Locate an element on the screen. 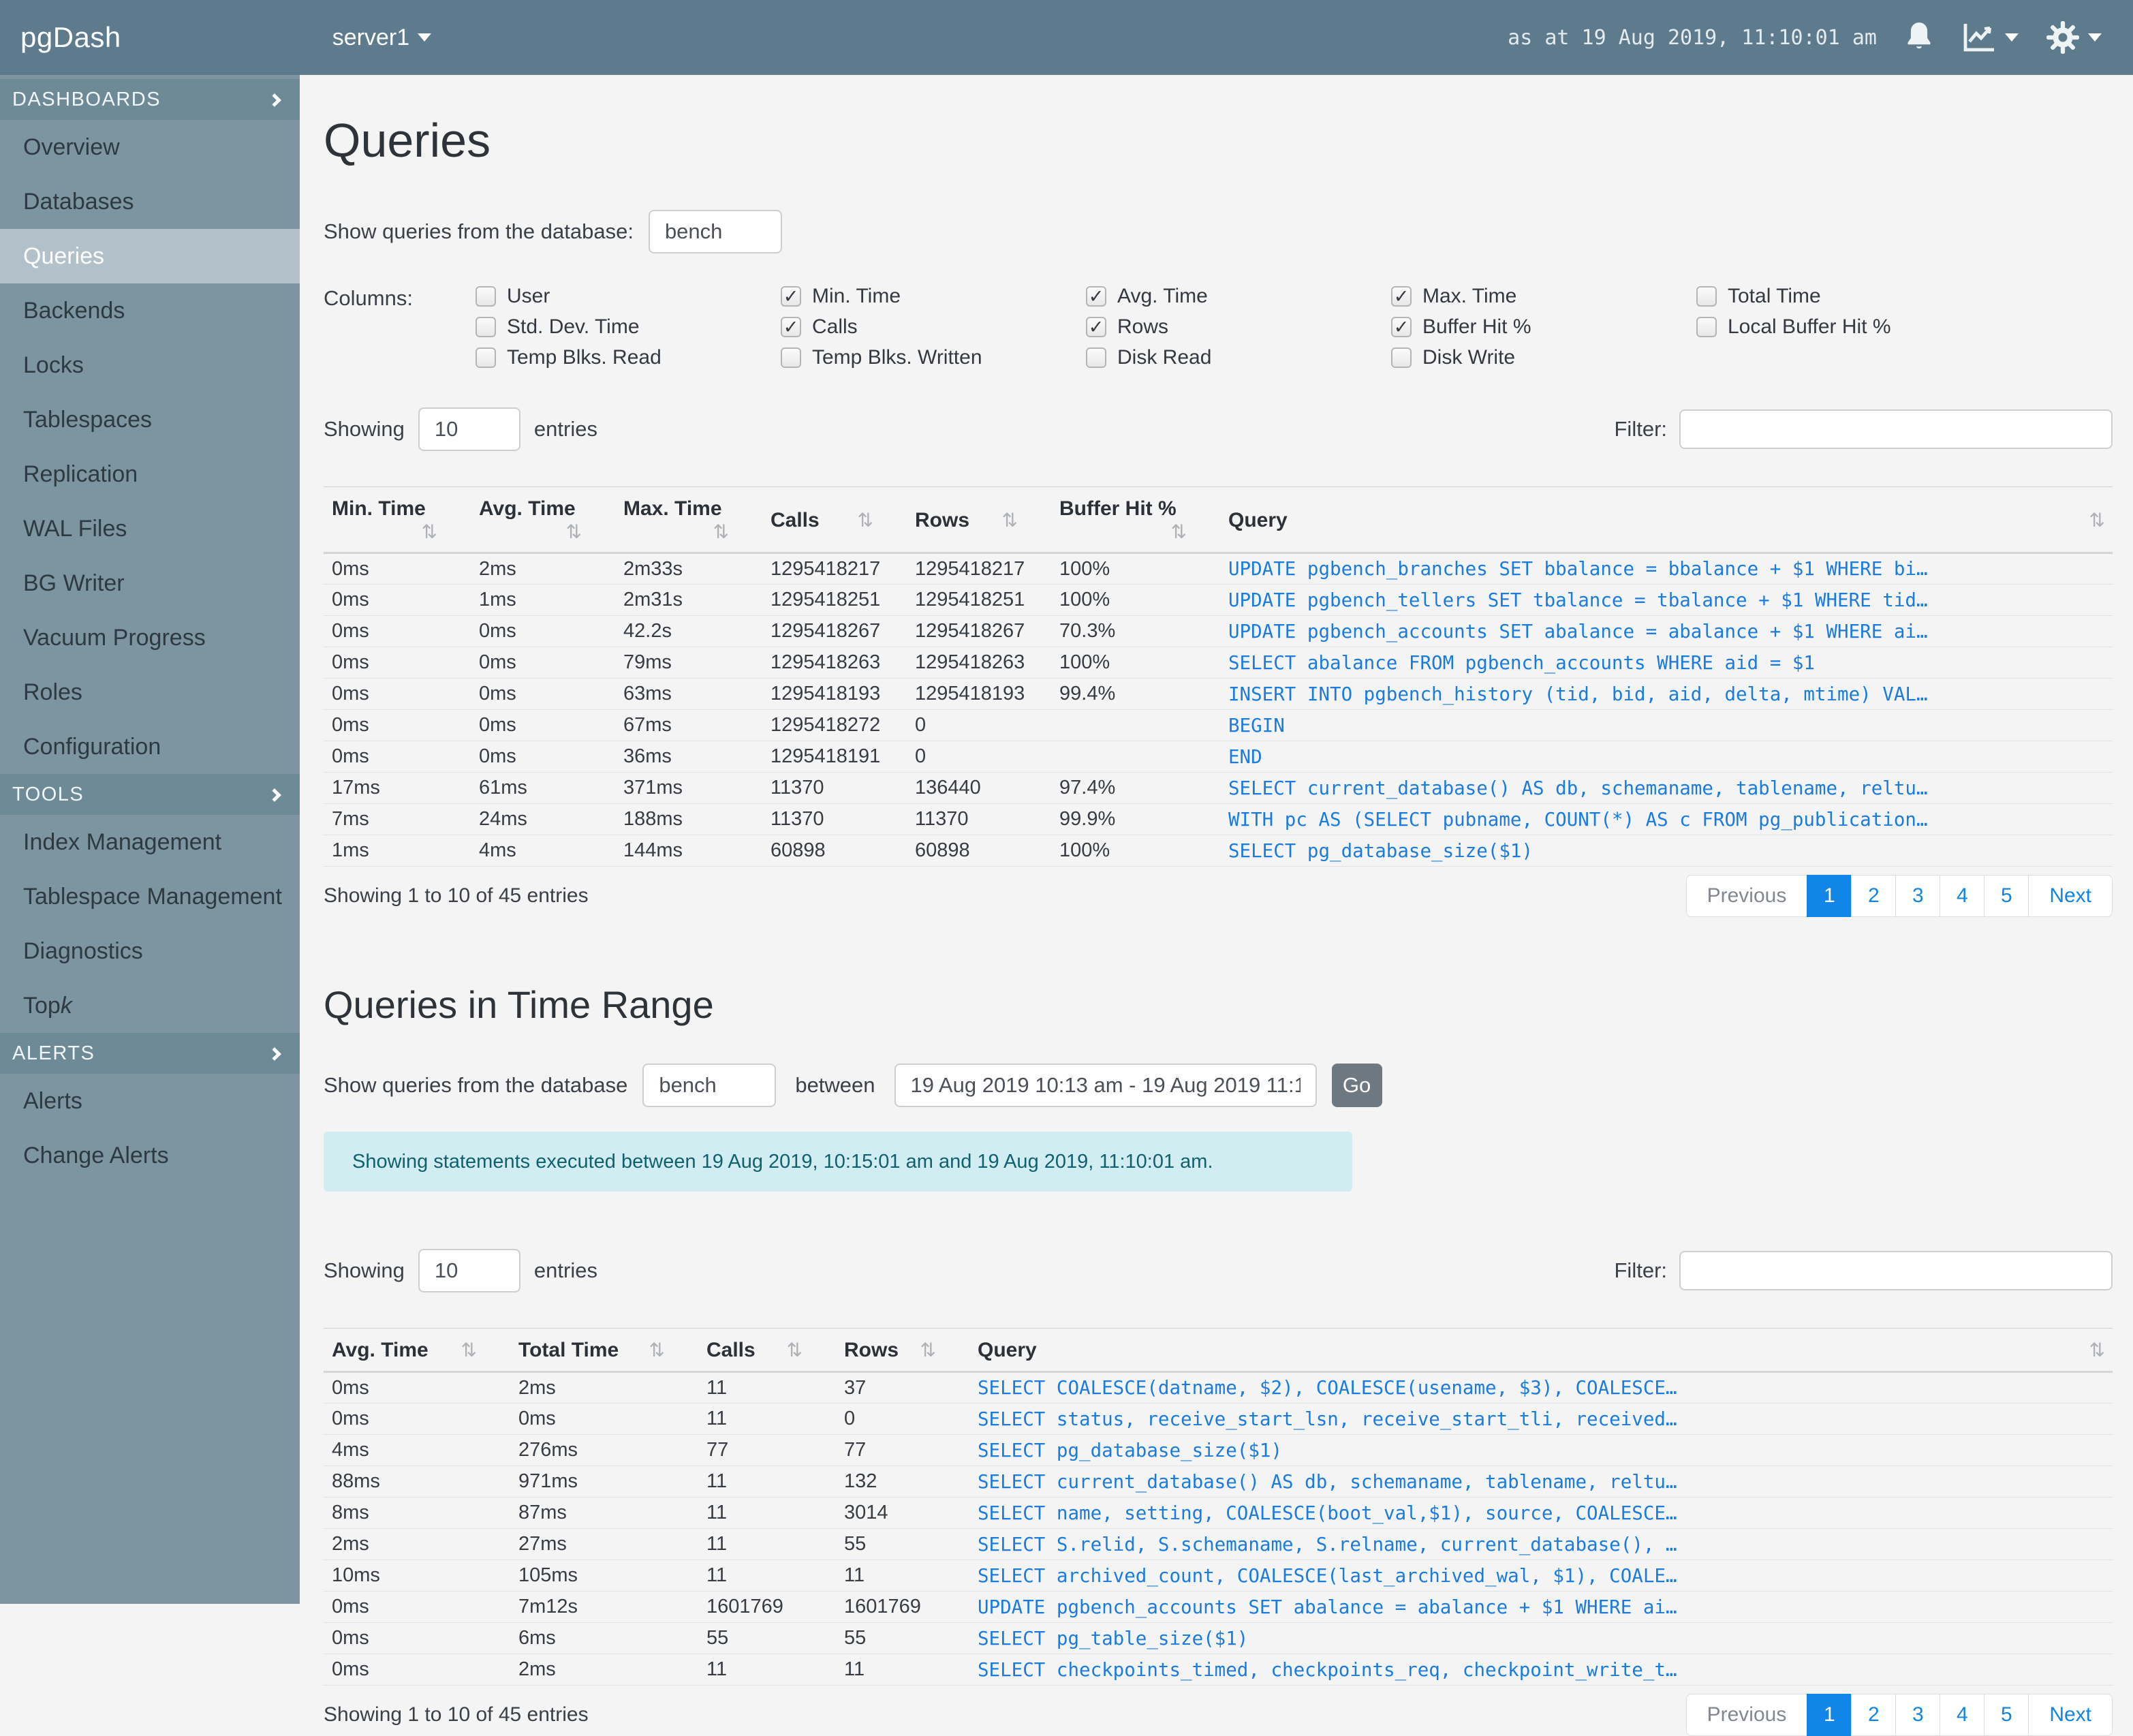  database-input is located at coordinates (715, 232).